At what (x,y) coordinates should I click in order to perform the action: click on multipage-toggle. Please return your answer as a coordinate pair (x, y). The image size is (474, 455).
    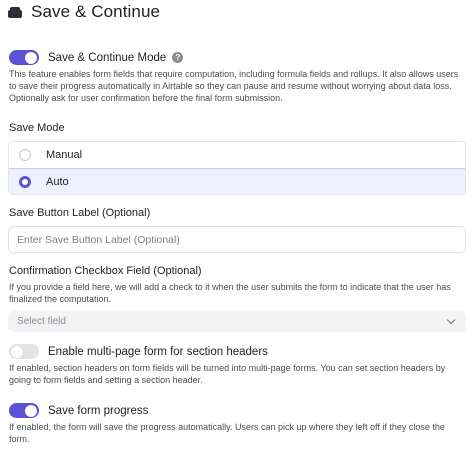
    Looking at the image, I should click on (24, 351).